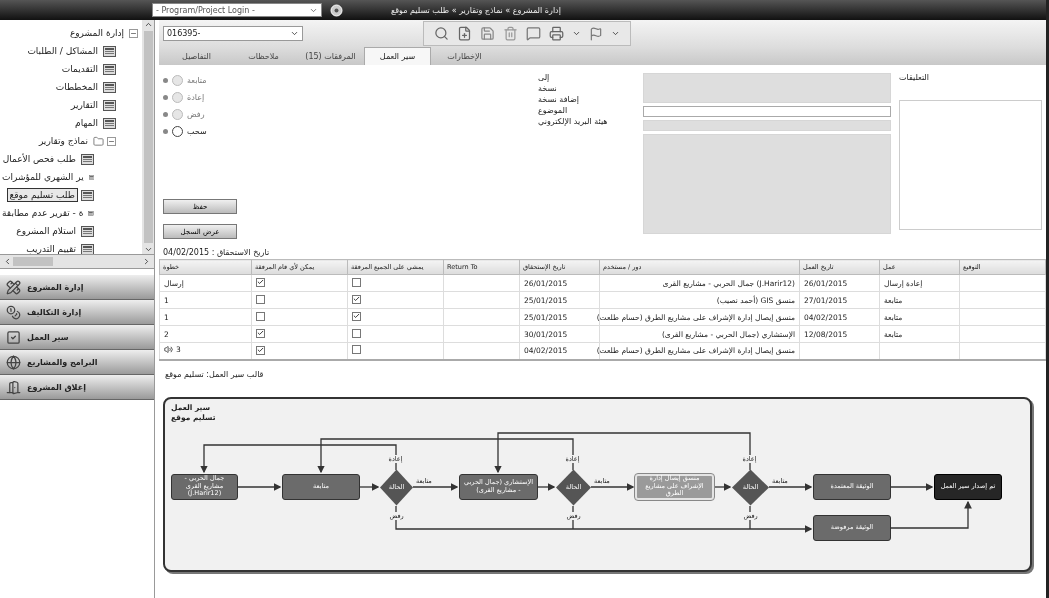 The width and height of the screenshot is (1049, 598). Describe the element at coordinates (233, 33) in the screenshot. I see `record-field: 016395-` at that location.